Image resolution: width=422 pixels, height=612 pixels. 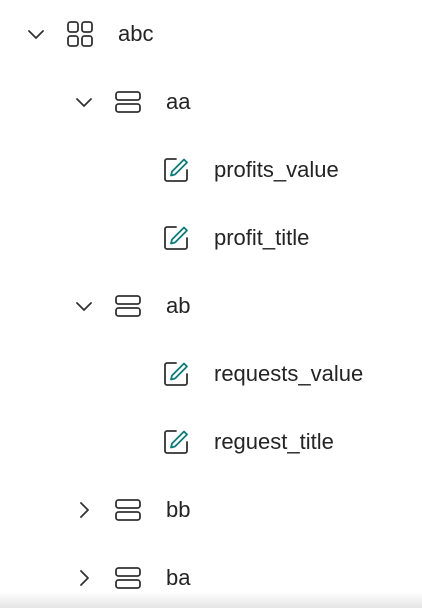 What do you see at coordinates (211, 600) in the screenshot?
I see `scroll-shadow` at bounding box center [211, 600].